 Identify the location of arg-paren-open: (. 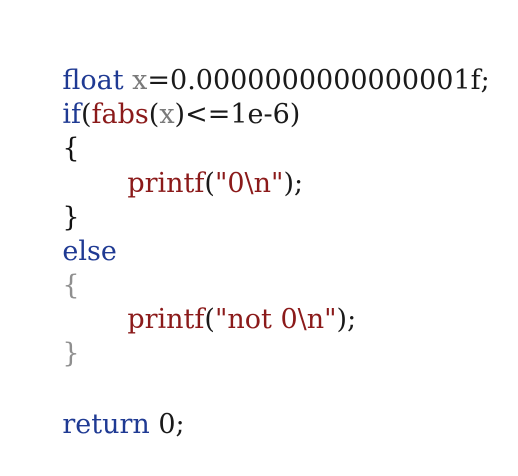
(154, 114).